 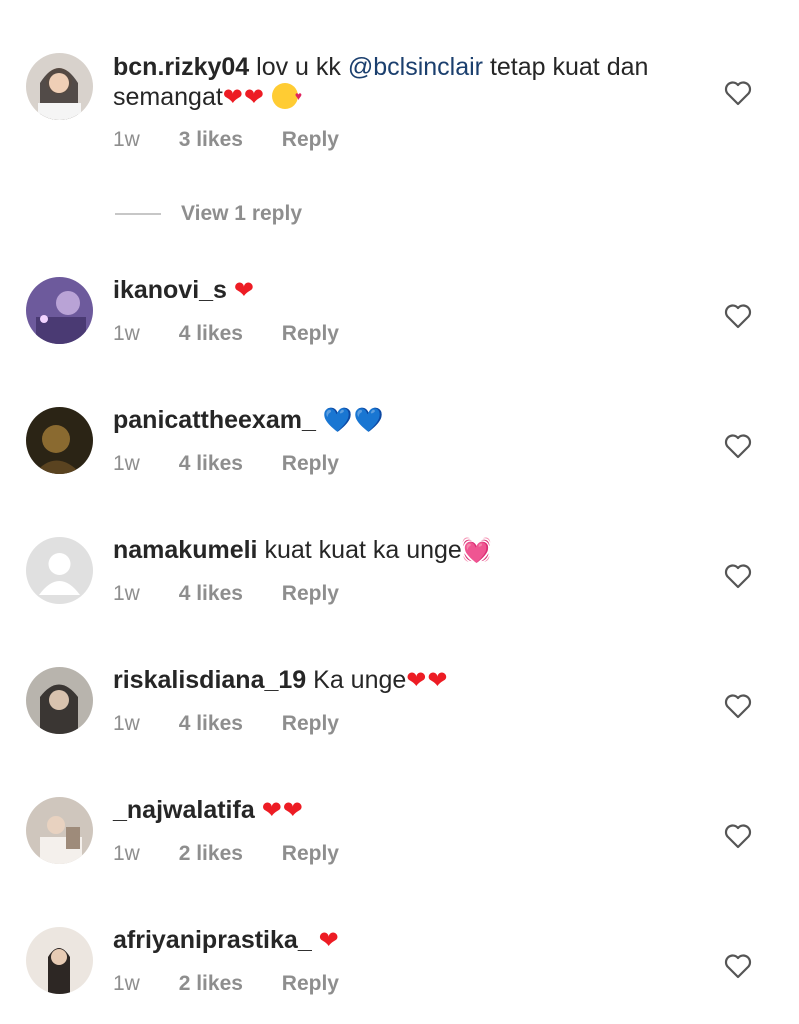 I want to click on comment-body: Ka unge, so click(x=360, y=680).